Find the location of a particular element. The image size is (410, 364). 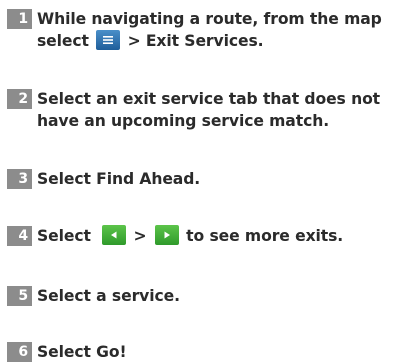

left-arrow-icon is located at coordinates (114, 234).